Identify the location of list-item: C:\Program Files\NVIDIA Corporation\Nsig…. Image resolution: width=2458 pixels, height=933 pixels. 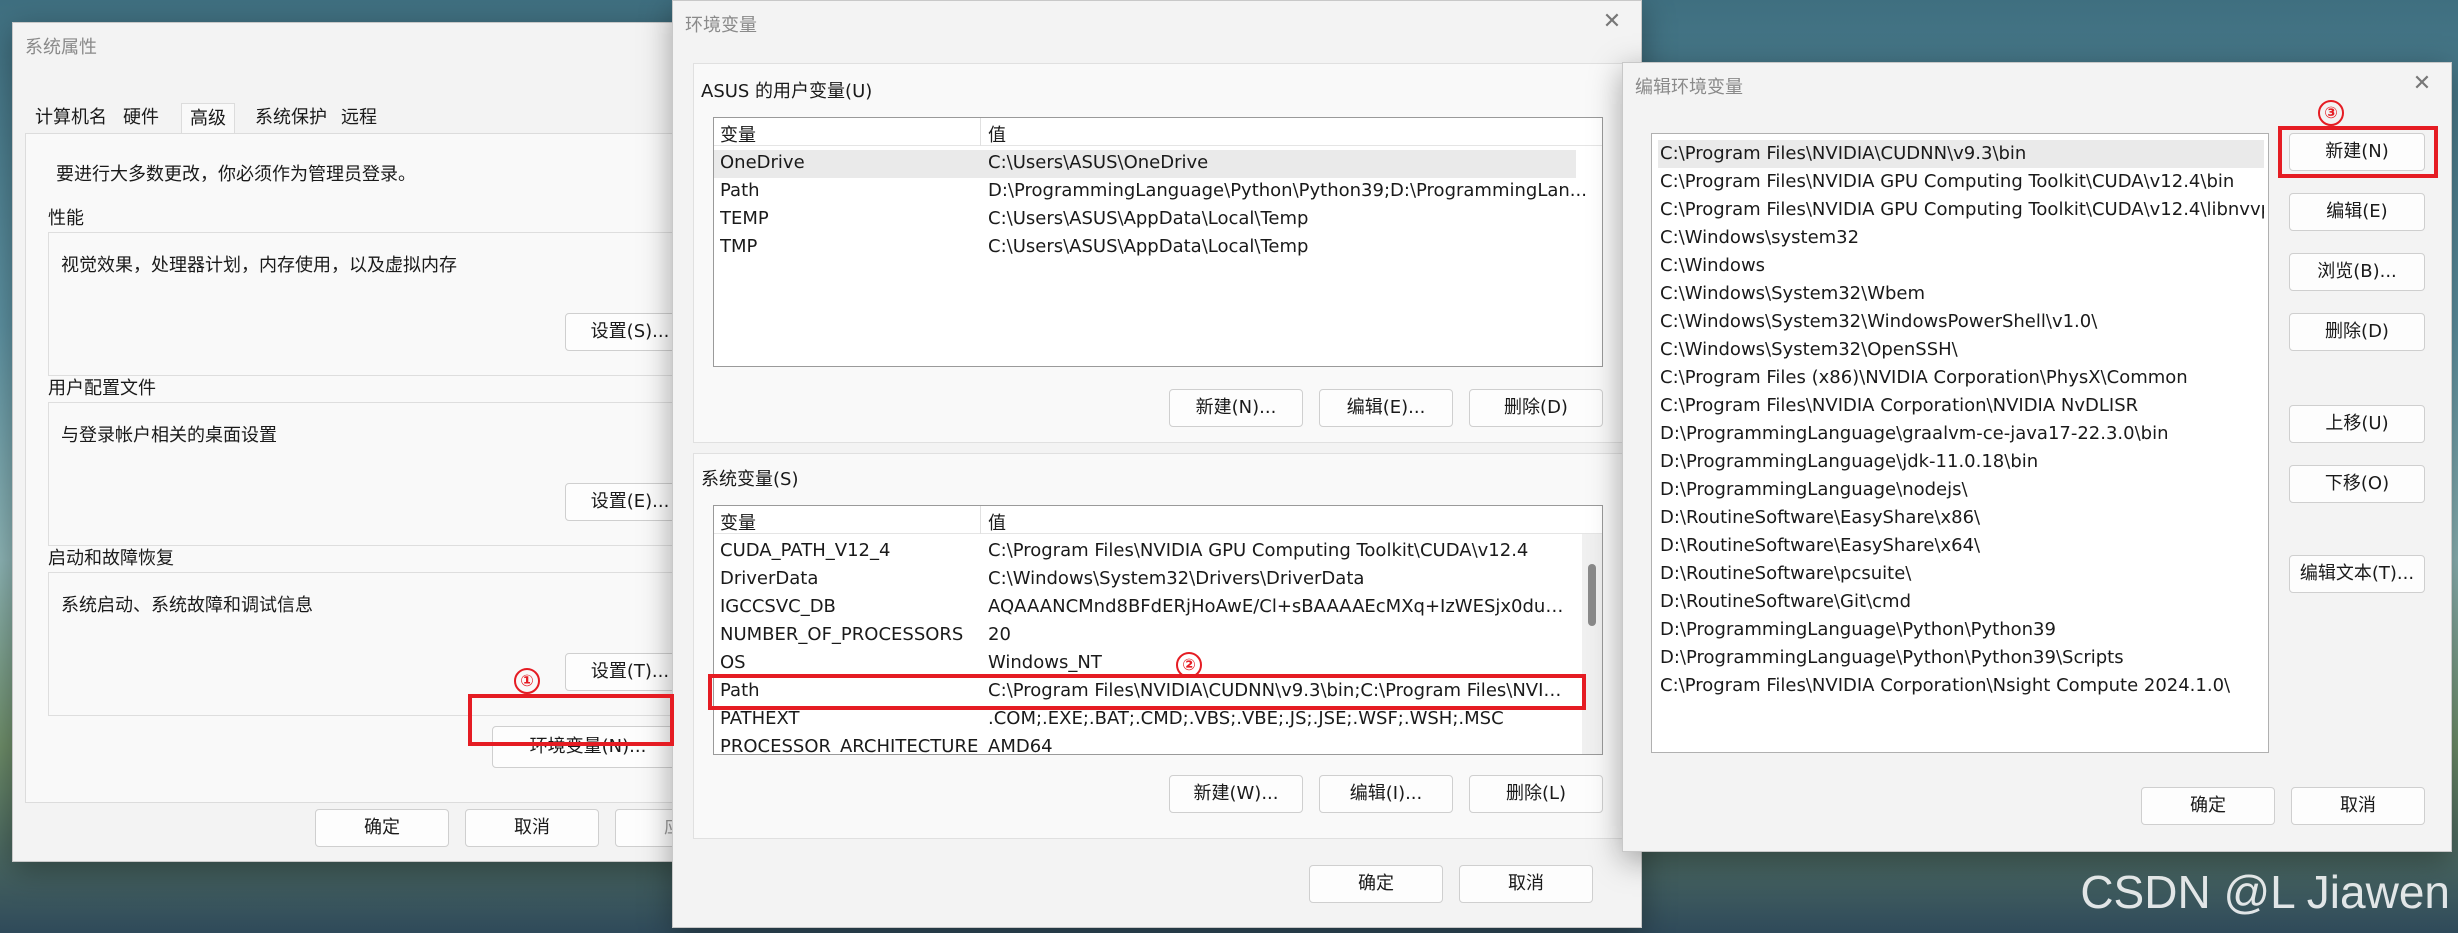
(1961, 686).